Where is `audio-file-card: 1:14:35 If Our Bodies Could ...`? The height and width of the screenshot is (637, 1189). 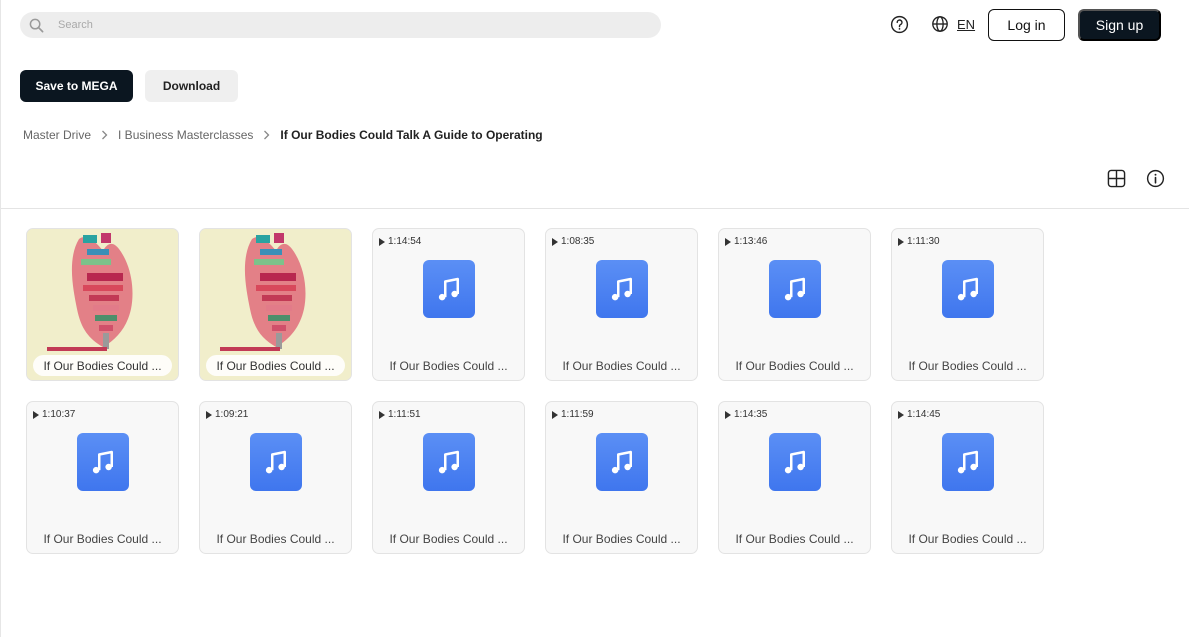 audio-file-card: 1:14:35 If Our Bodies Could ... is located at coordinates (794, 477).